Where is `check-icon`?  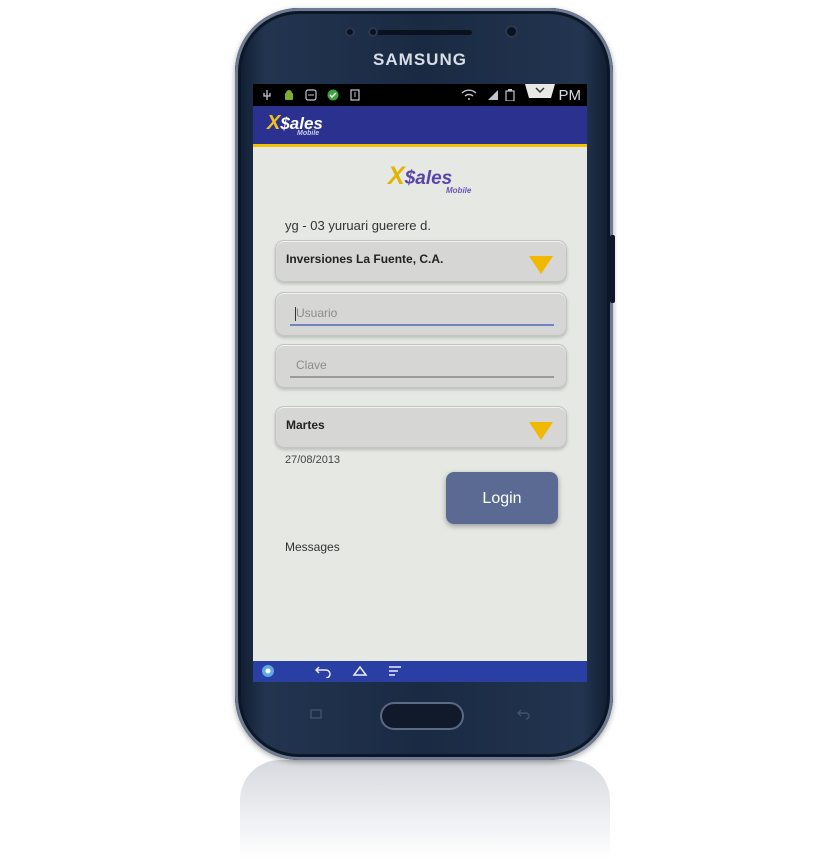
check-icon is located at coordinates (333, 95).